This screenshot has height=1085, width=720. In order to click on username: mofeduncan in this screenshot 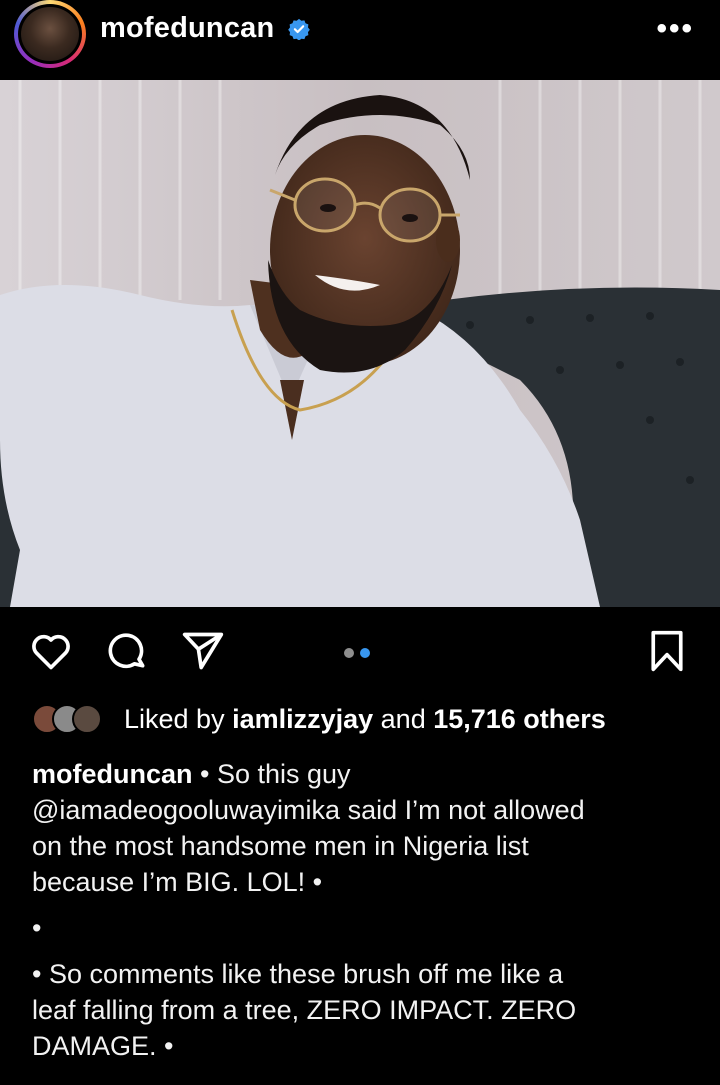, I will do `click(187, 28)`.